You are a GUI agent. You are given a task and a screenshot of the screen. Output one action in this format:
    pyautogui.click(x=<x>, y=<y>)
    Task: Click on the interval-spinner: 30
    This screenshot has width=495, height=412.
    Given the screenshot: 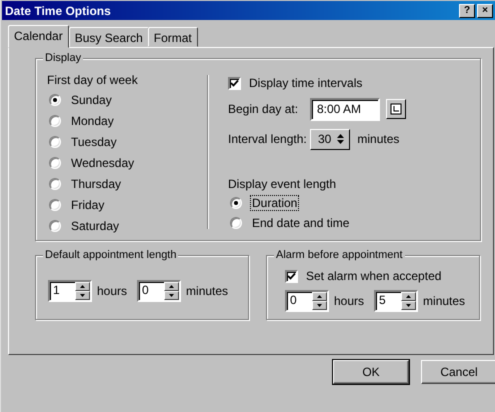 What is the action you would take?
    pyautogui.click(x=330, y=139)
    